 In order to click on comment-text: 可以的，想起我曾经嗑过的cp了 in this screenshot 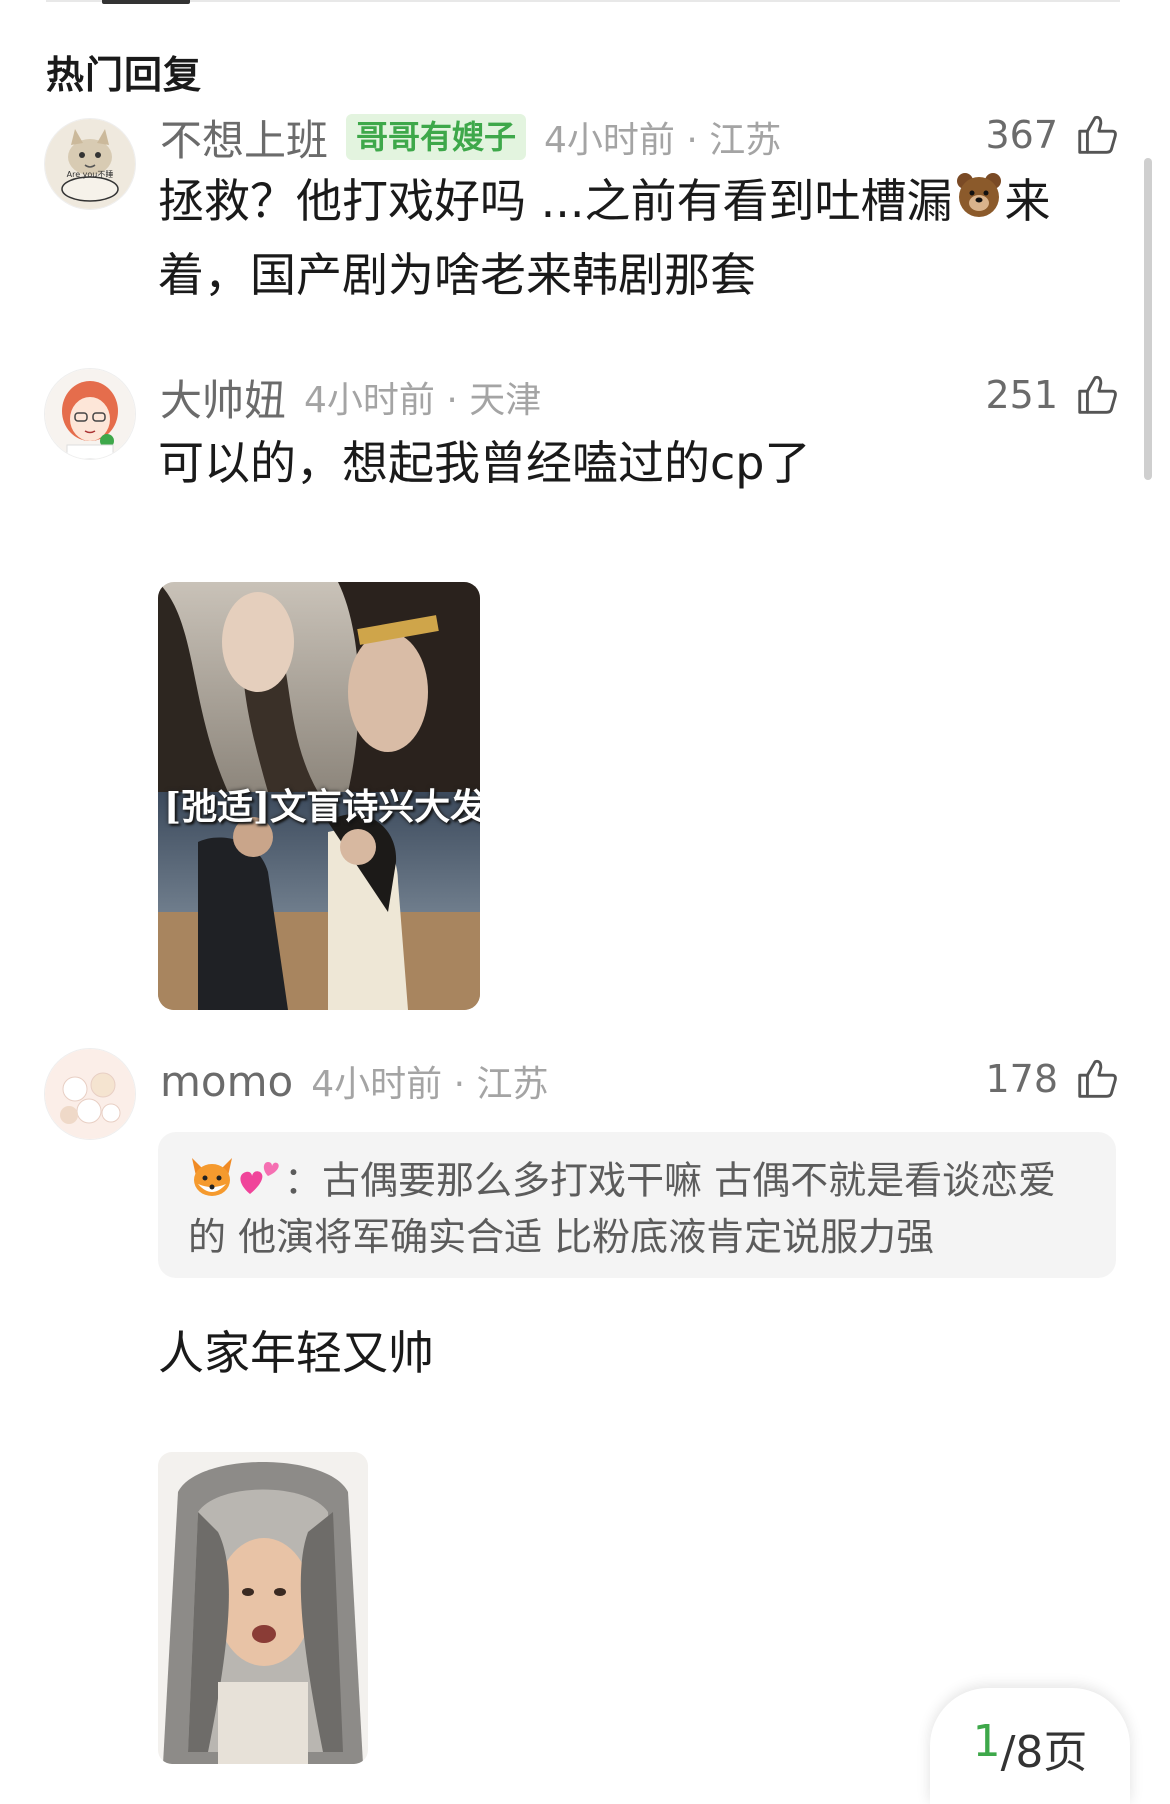, I will do `click(484, 463)`.